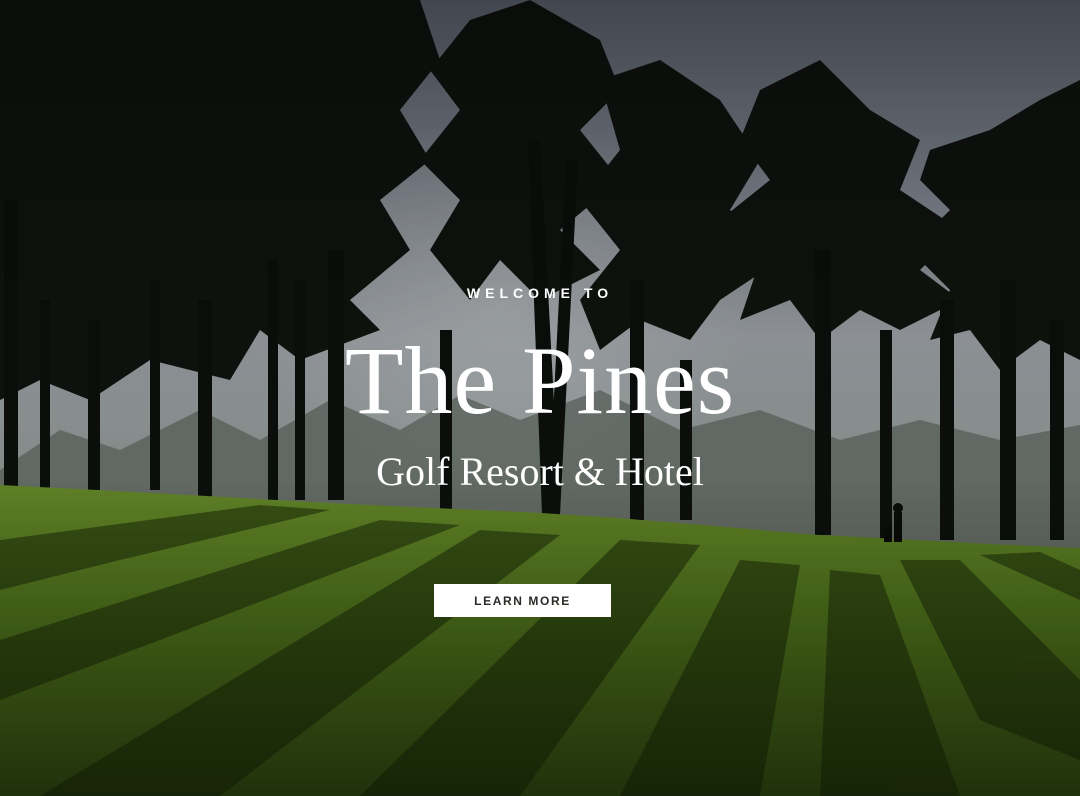  I want to click on hero-eyebrow: WELCOME TO, so click(540, 293).